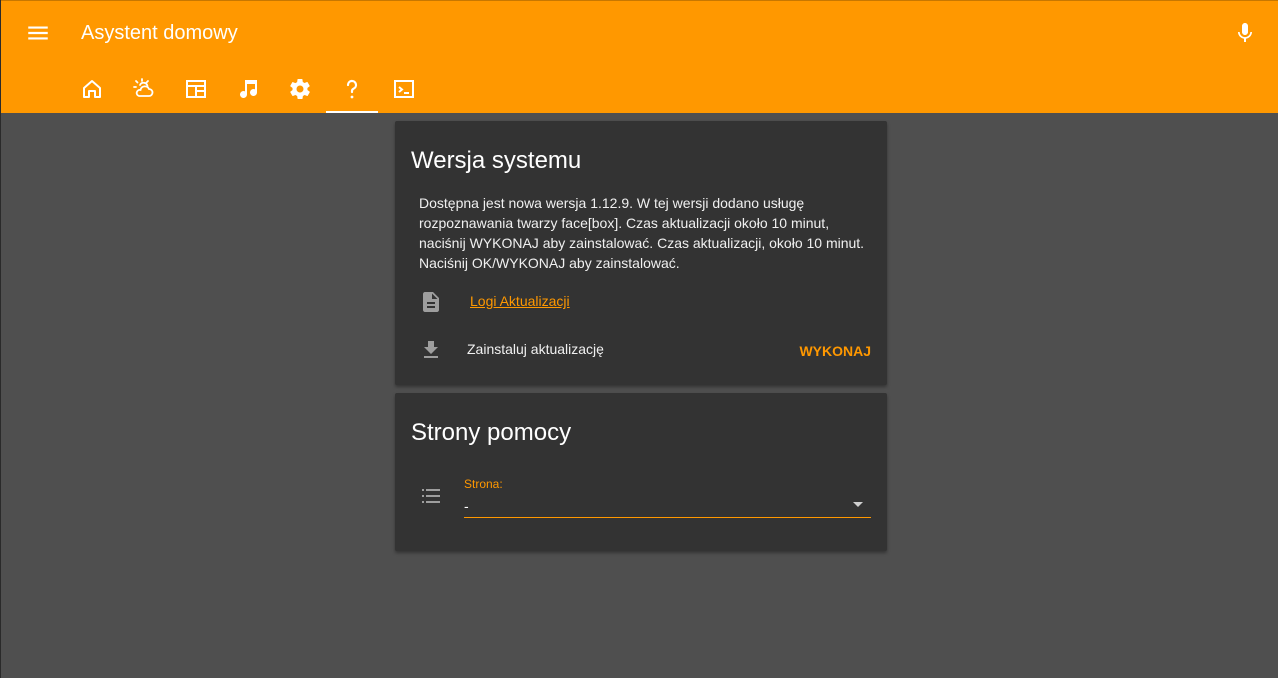 This screenshot has height=678, width=1278. What do you see at coordinates (431, 302) in the screenshot?
I see `document-icon` at bounding box center [431, 302].